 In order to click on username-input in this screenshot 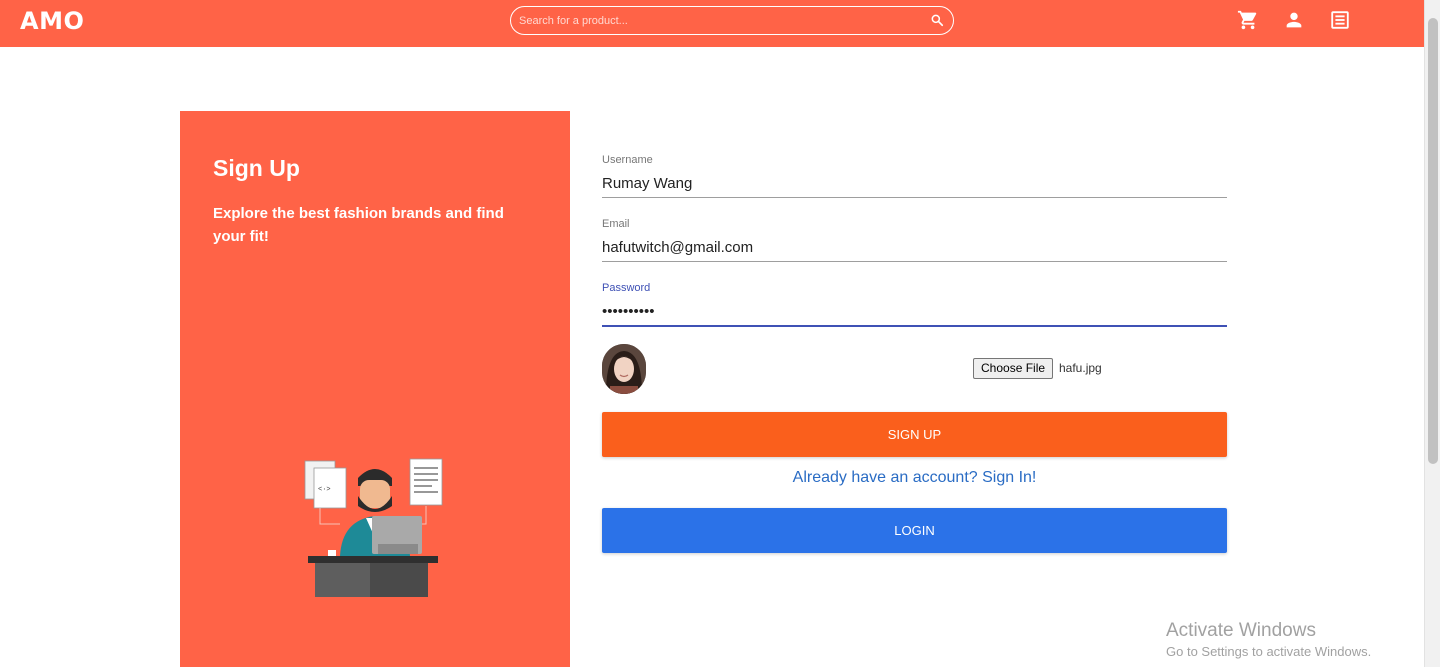, I will do `click(914, 183)`.